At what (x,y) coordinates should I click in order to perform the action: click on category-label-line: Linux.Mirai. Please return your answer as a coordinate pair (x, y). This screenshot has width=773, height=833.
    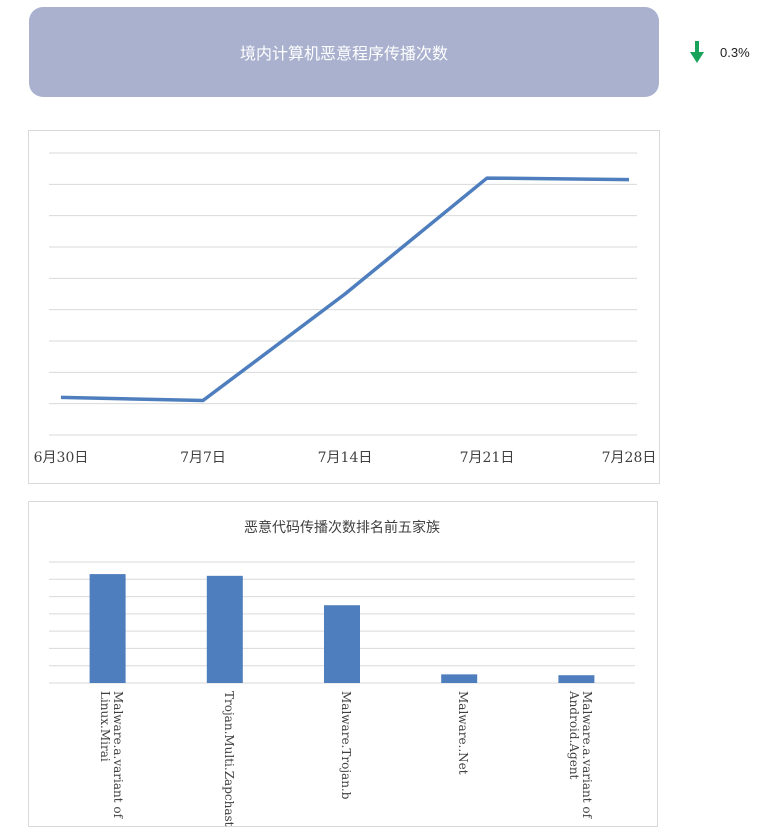
    Looking at the image, I should click on (105, 726).